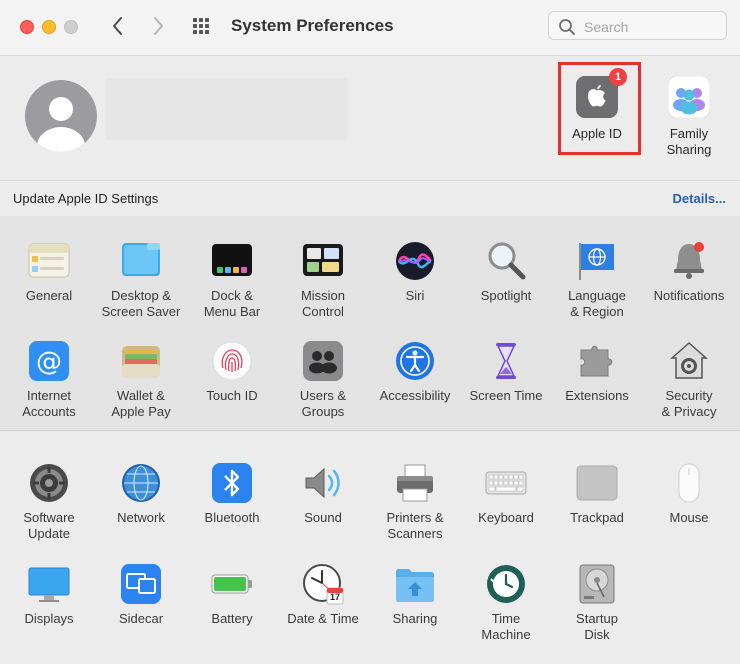 The height and width of the screenshot is (664, 740). Describe the element at coordinates (415, 295) in the screenshot. I see `pref-label: Siri` at that location.